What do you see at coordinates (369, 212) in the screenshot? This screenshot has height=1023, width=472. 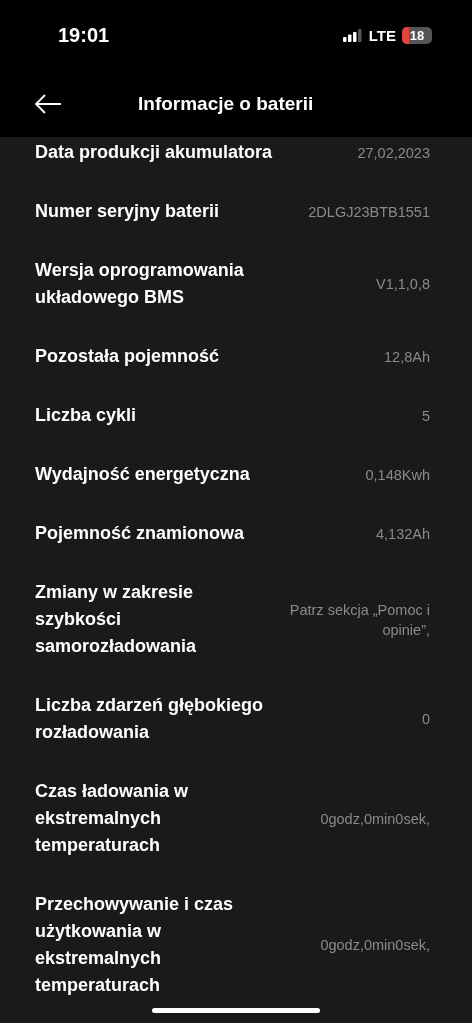 I see `row-value: 2DLGJ23BTB1551` at bounding box center [369, 212].